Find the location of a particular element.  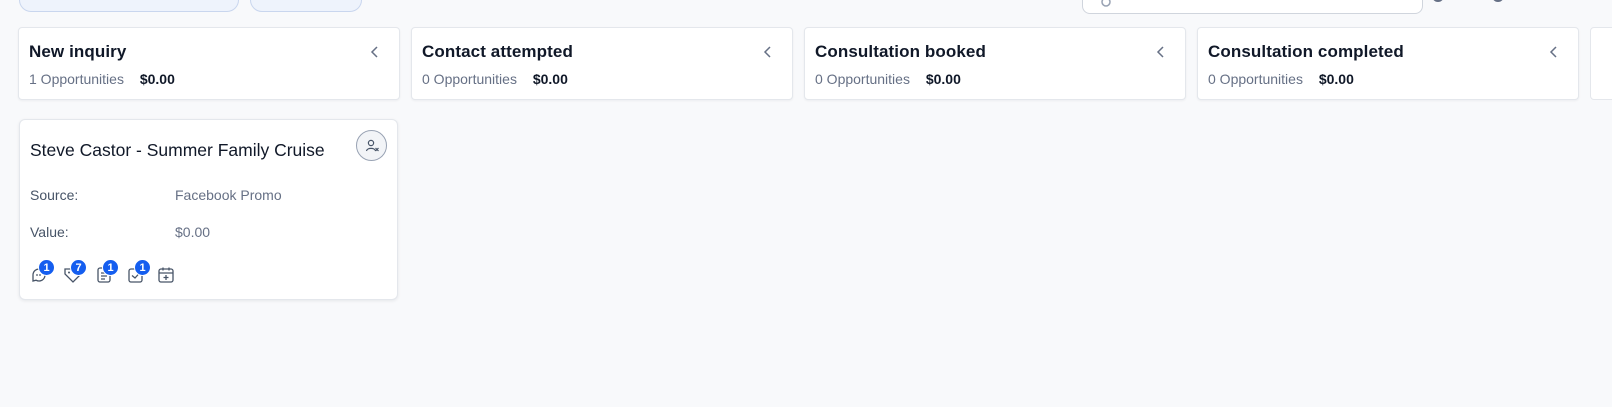

stage-title: Consultation booked is located at coordinates (900, 51).